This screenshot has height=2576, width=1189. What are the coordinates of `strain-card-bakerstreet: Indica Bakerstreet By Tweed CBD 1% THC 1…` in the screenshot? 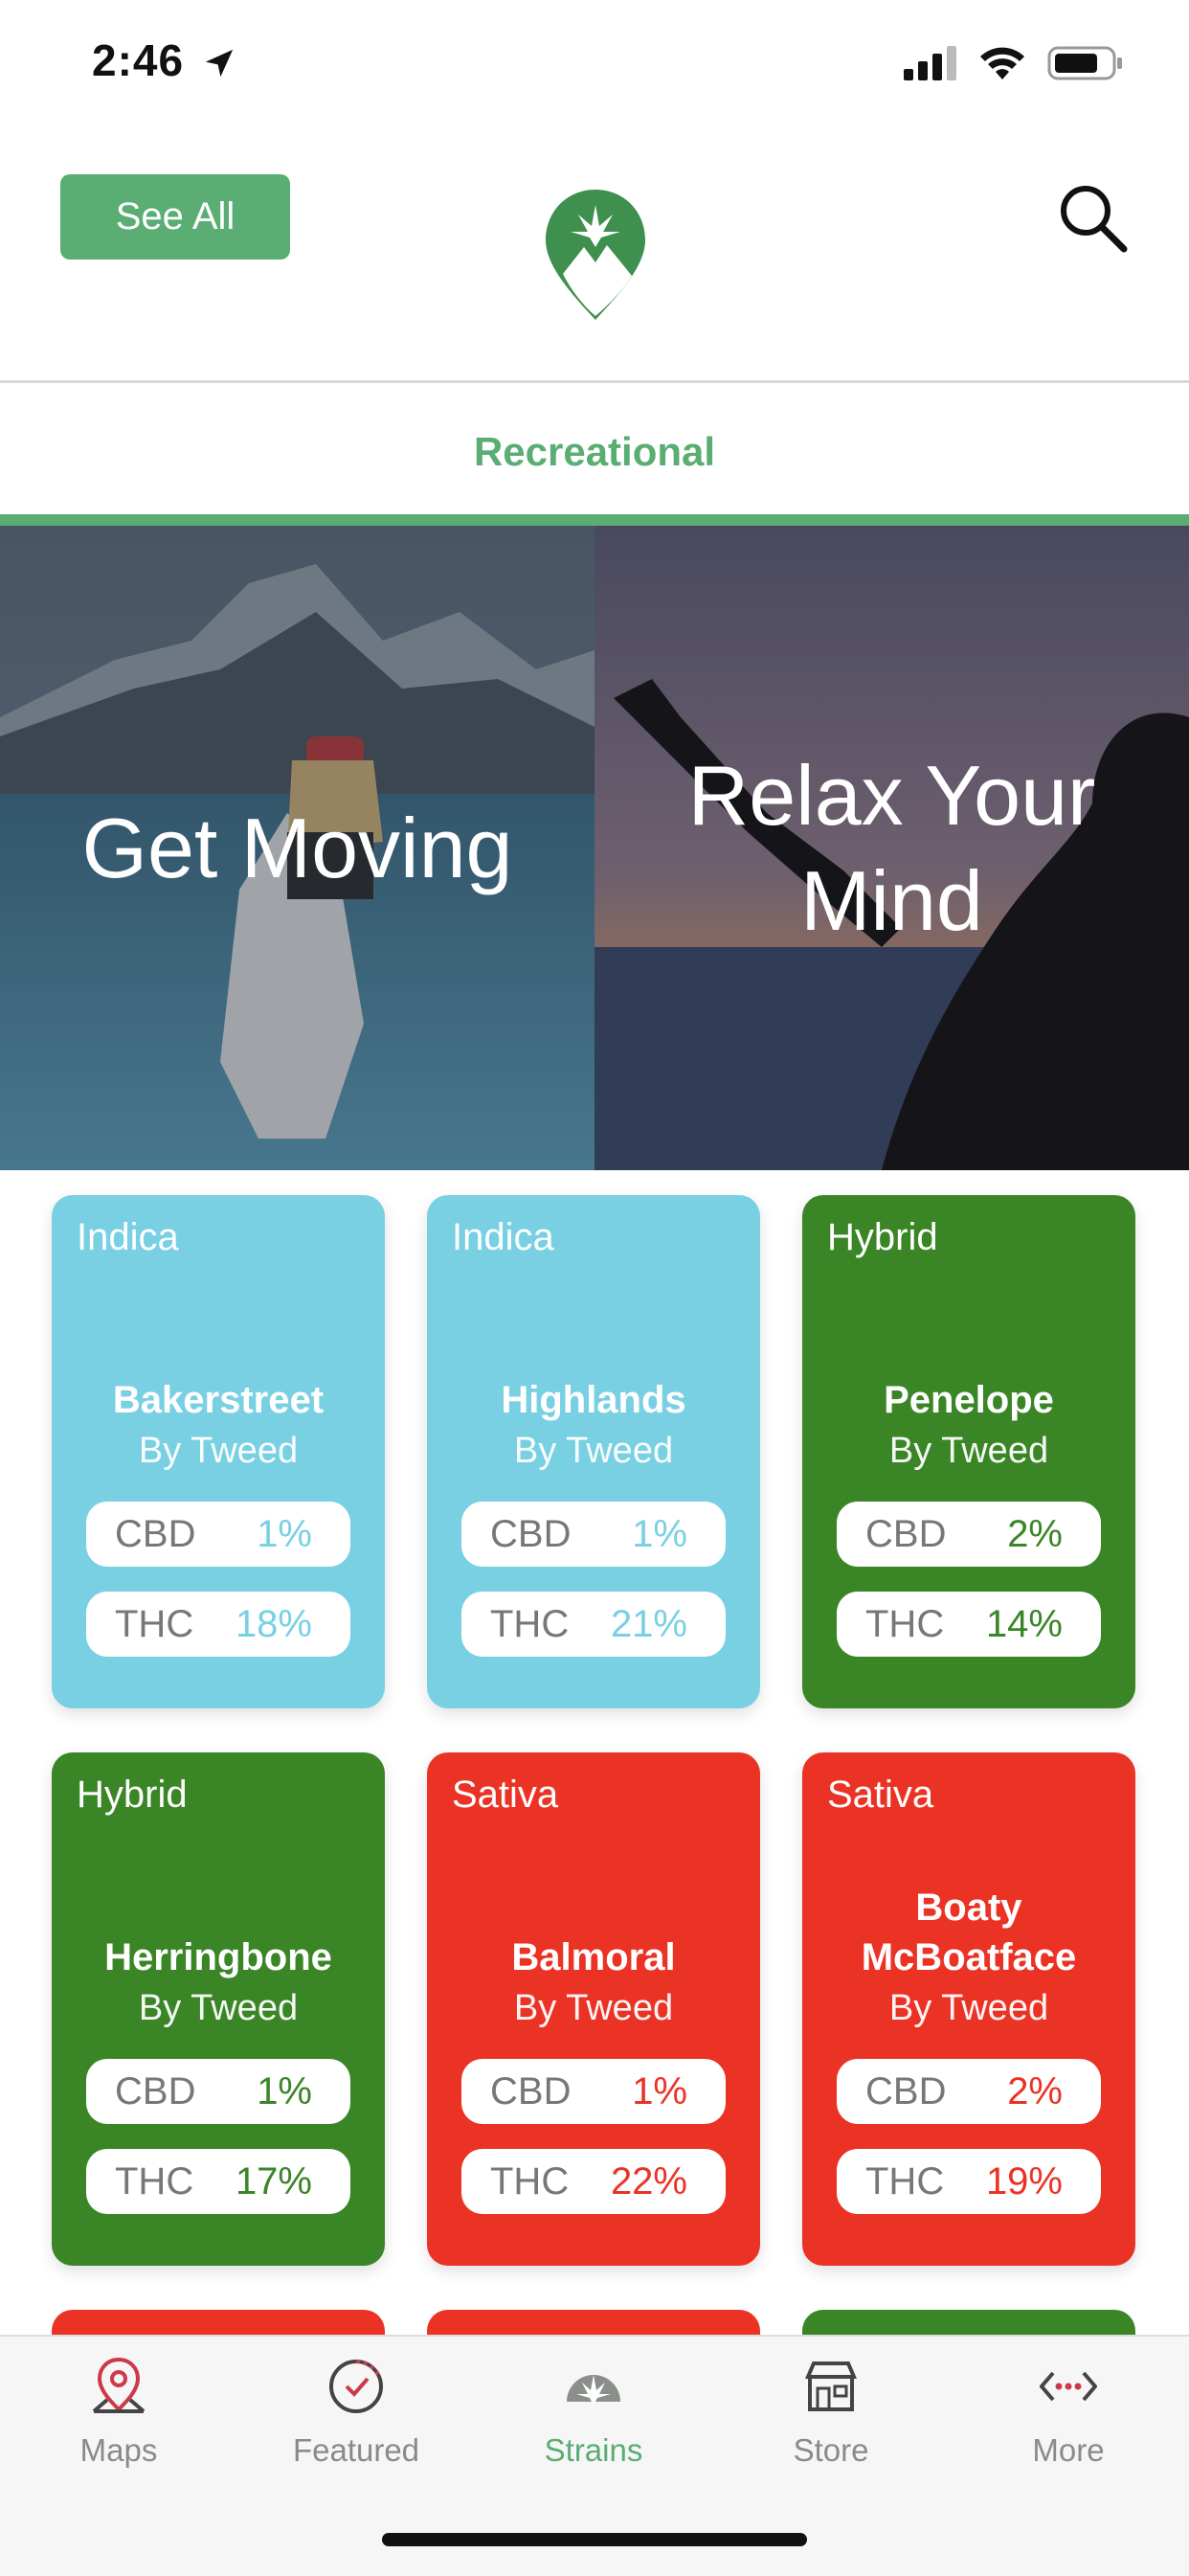 It's located at (218, 1451).